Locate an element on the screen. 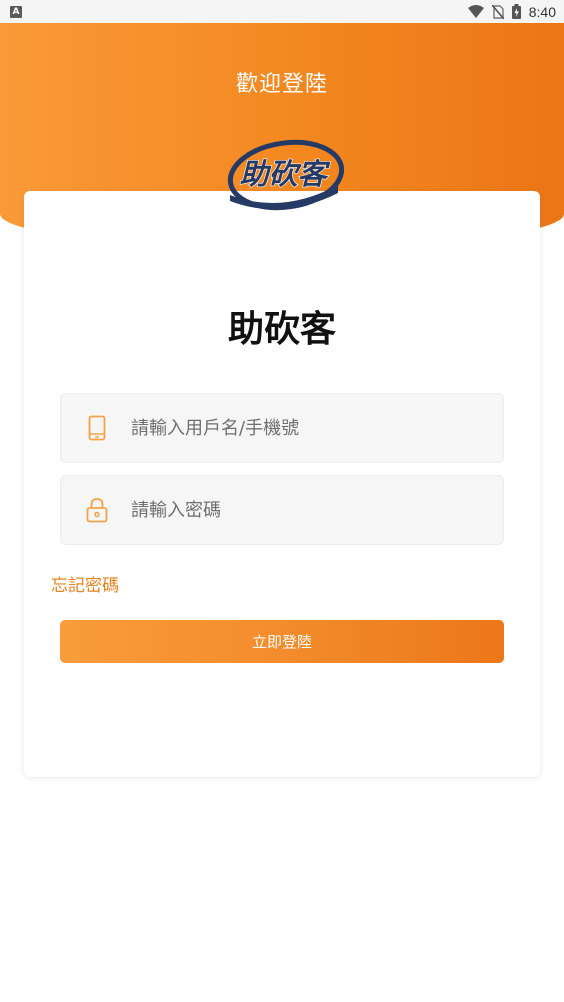  password-input is located at coordinates (311, 510).